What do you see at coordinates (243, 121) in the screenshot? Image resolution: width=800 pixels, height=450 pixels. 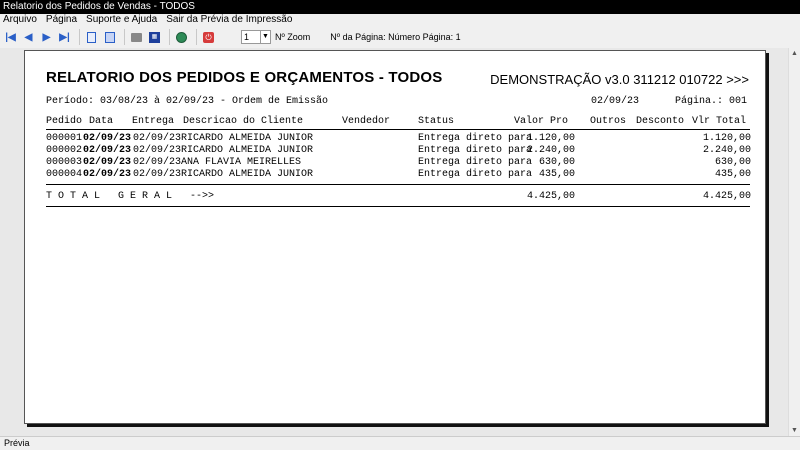 I see `header-cliente: Descricao do Cliente` at bounding box center [243, 121].